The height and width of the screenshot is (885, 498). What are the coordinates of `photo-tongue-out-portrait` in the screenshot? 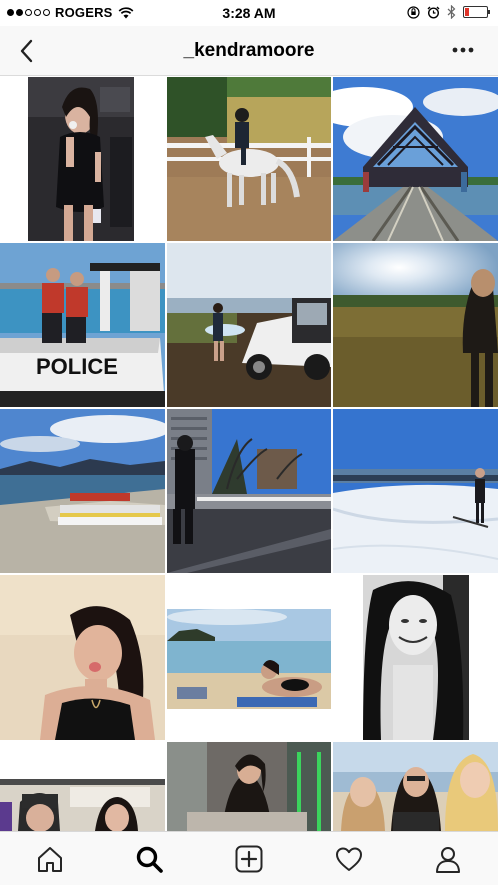 It's located at (82, 657).